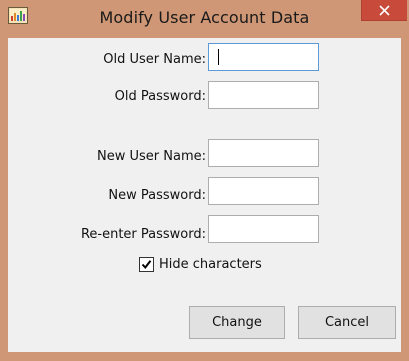 The image size is (409, 361). What do you see at coordinates (263, 95) in the screenshot?
I see `old-password-field` at bounding box center [263, 95].